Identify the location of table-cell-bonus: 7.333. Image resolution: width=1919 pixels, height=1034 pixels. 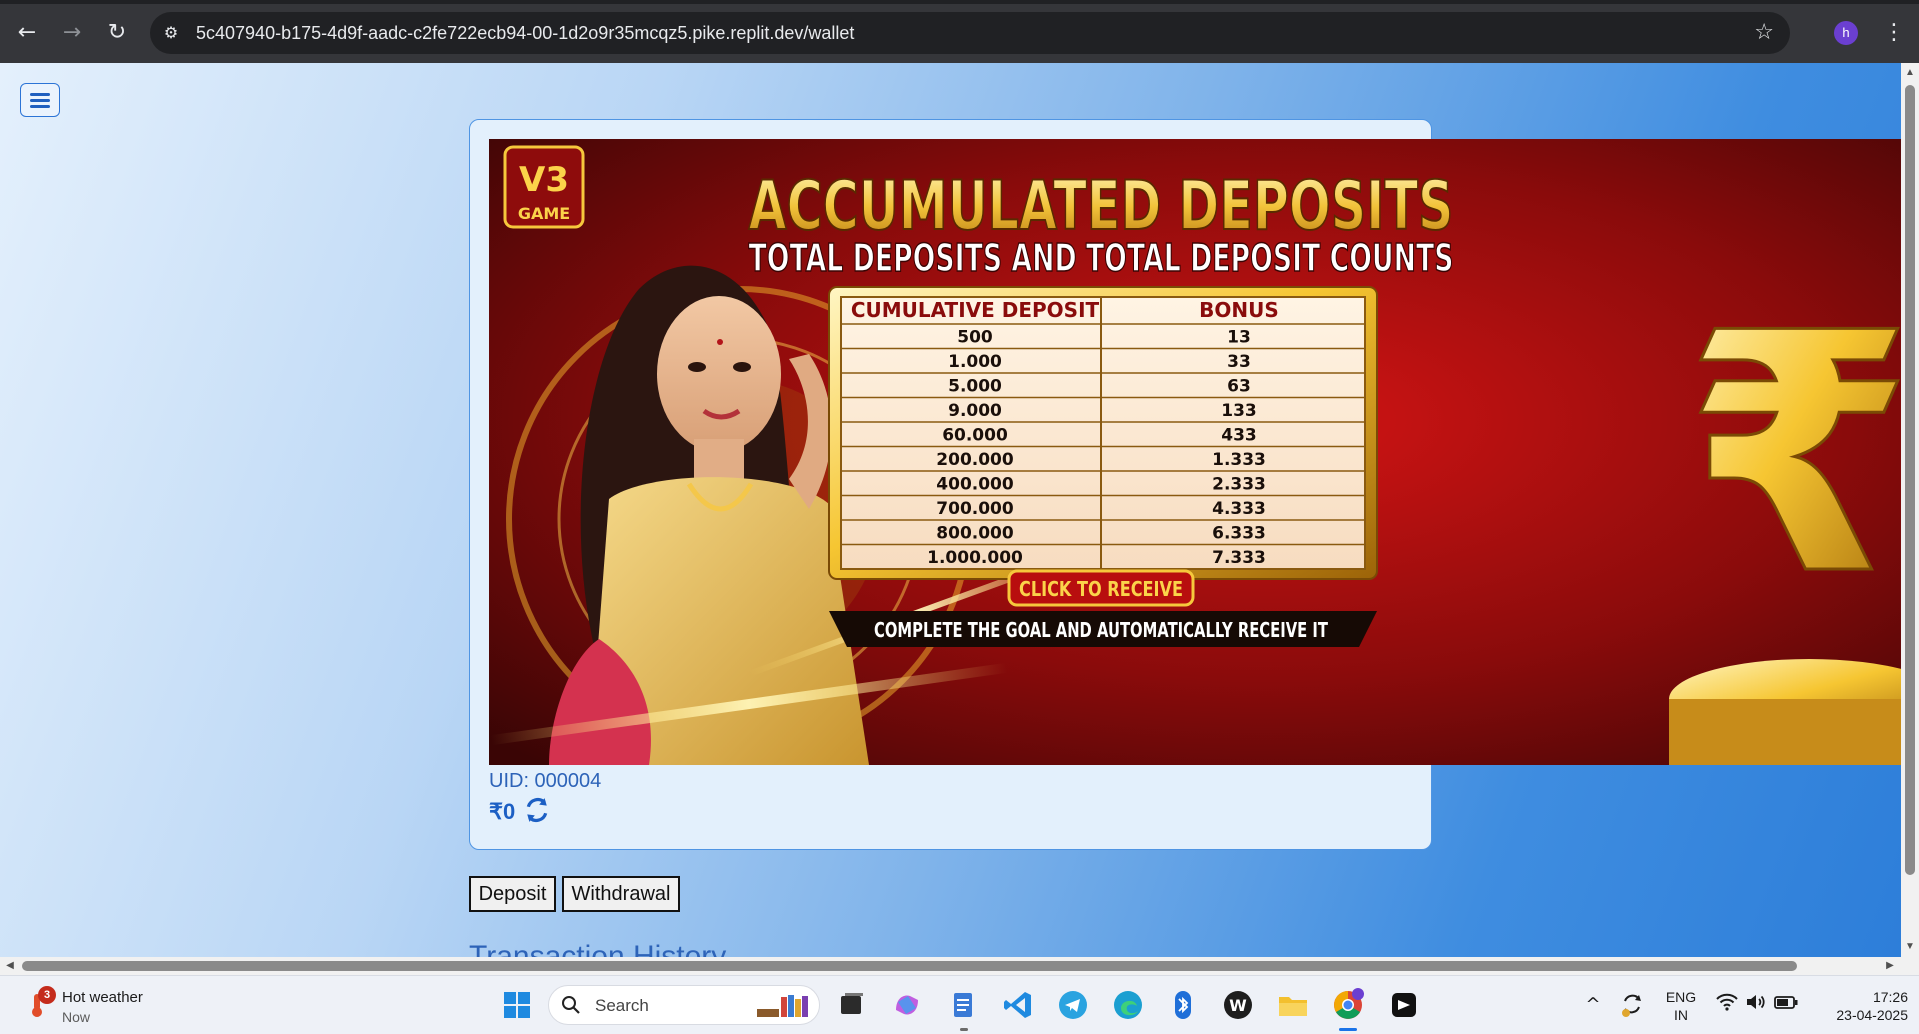
(1239, 558).